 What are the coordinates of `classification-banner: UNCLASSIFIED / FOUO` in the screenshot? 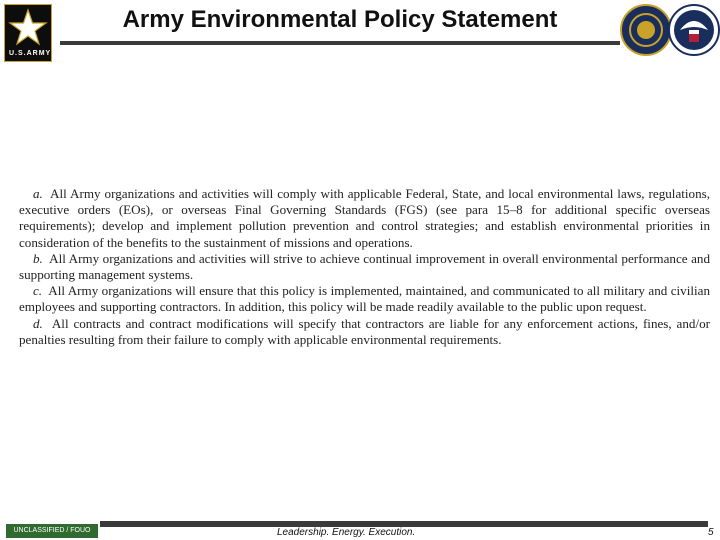 It's located at (52, 531).